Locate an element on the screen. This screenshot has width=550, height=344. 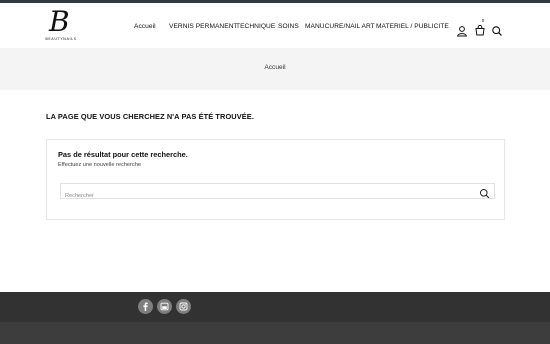
facebook-icon is located at coordinates (145, 306).